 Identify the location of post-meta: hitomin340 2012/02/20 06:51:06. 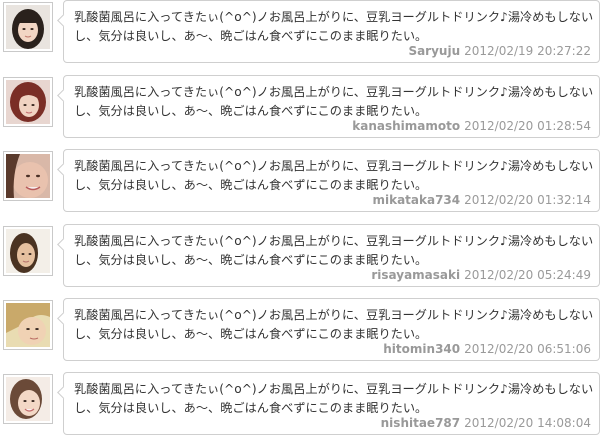
(487, 349).